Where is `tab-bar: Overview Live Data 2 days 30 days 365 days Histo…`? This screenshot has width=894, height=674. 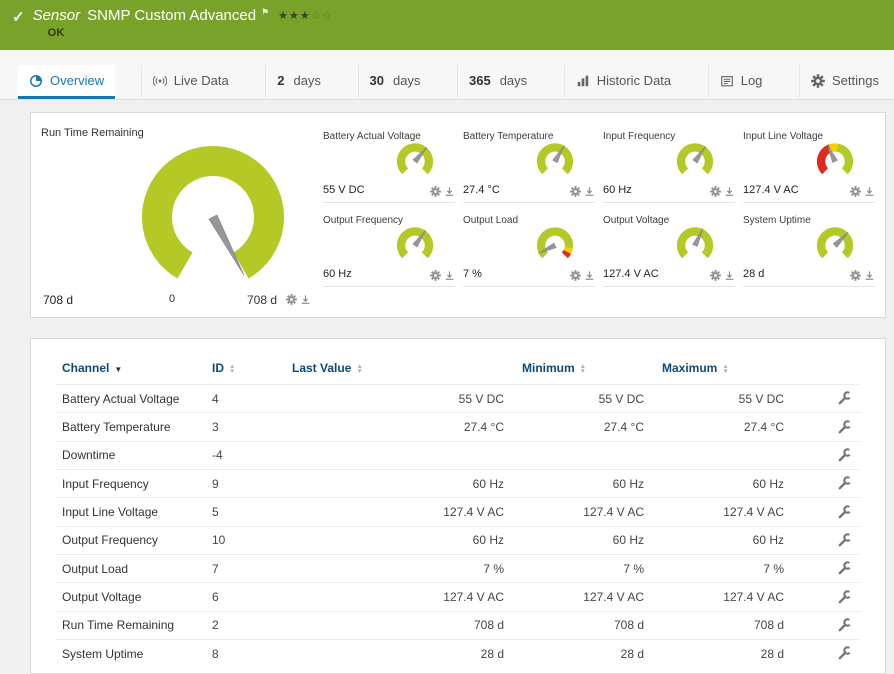 tab-bar: Overview Live Data 2 days 30 days 365 days Histo… is located at coordinates (447, 75).